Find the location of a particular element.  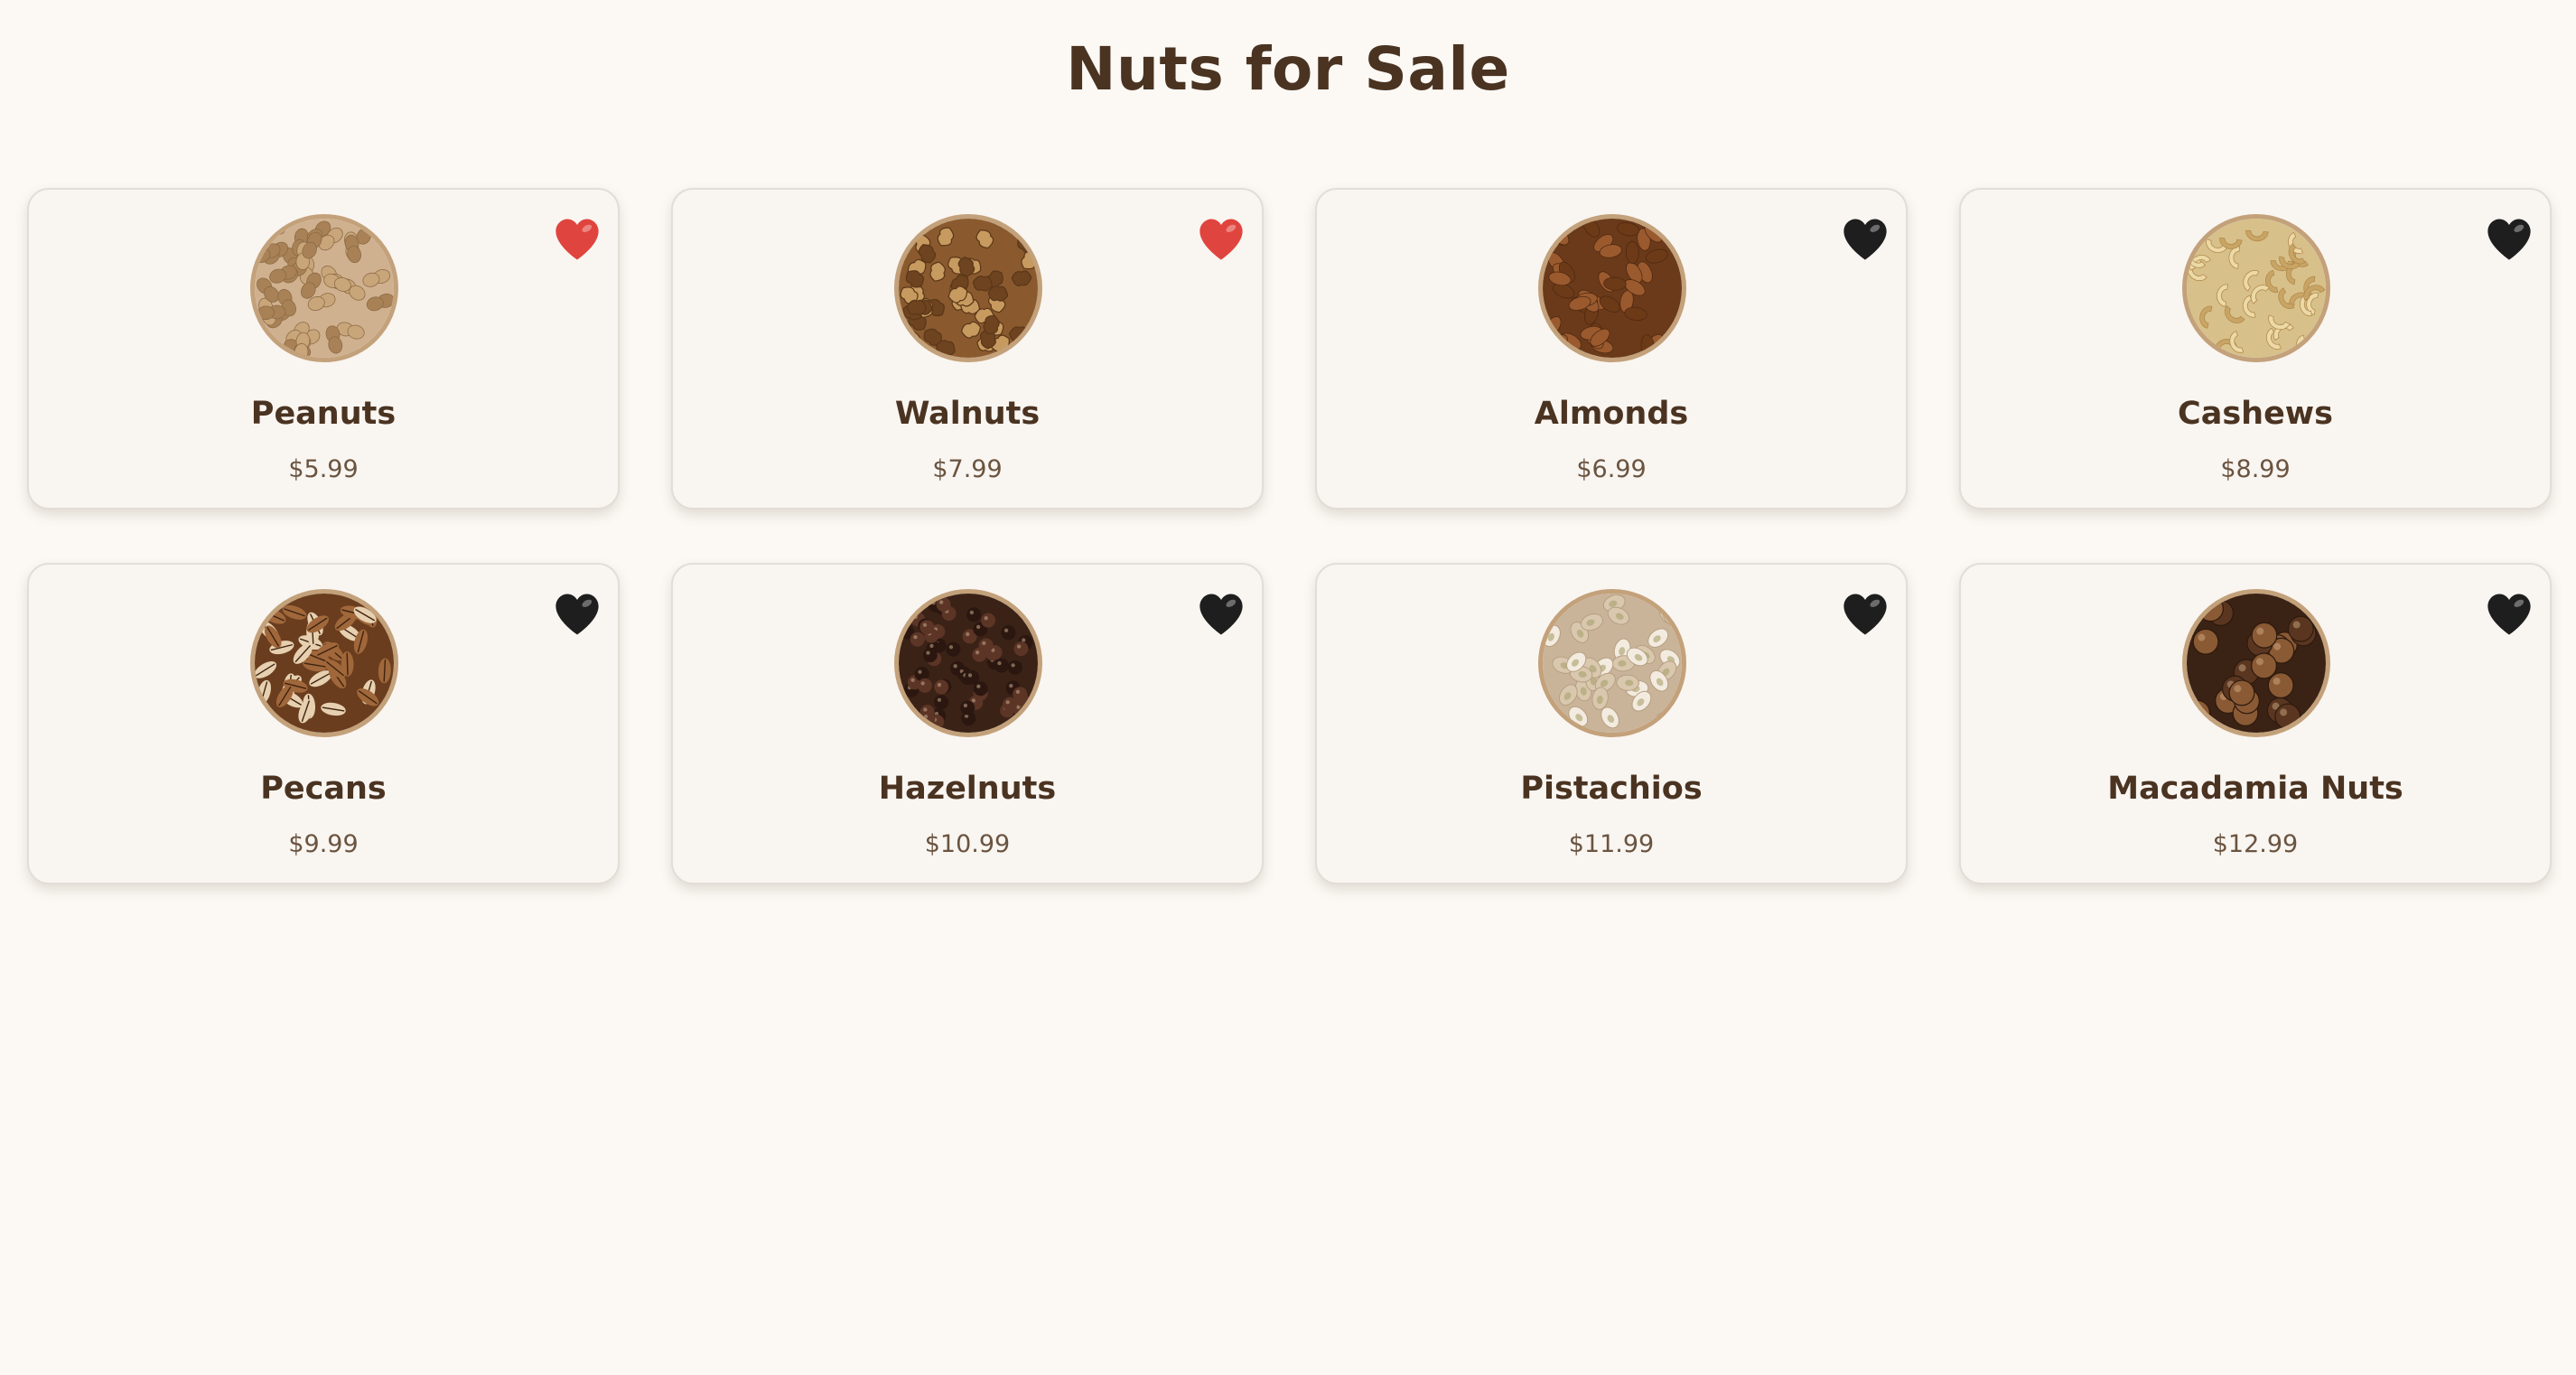

product-card-pecans: Pecans $9.99 is located at coordinates (324, 723).